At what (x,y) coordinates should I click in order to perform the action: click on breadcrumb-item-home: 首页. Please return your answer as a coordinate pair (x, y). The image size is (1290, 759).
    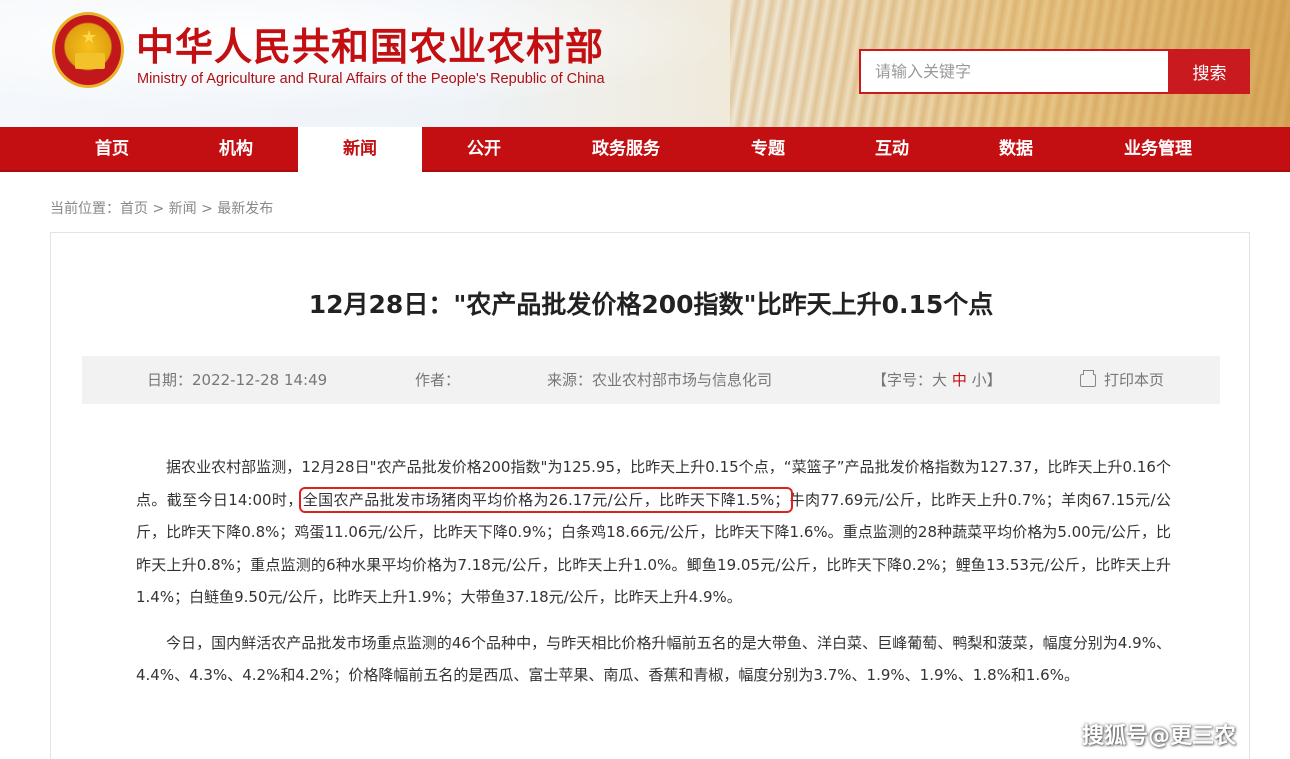
    Looking at the image, I should click on (134, 209).